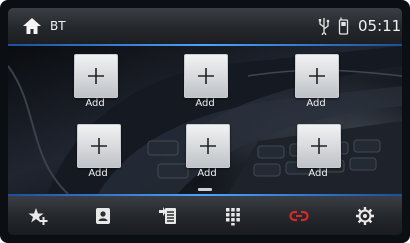 The width and height of the screenshot is (410, 243). I want to click on page-indicator, so click(205, 189).